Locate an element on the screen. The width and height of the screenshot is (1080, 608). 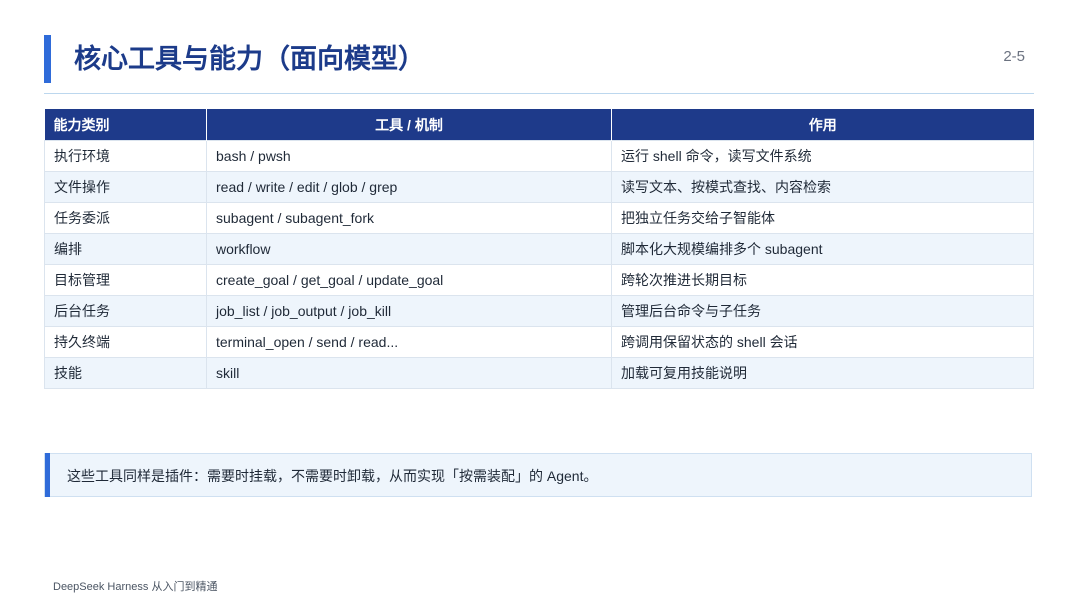
cell-tool: workflow is located at coordinates (409, 249).